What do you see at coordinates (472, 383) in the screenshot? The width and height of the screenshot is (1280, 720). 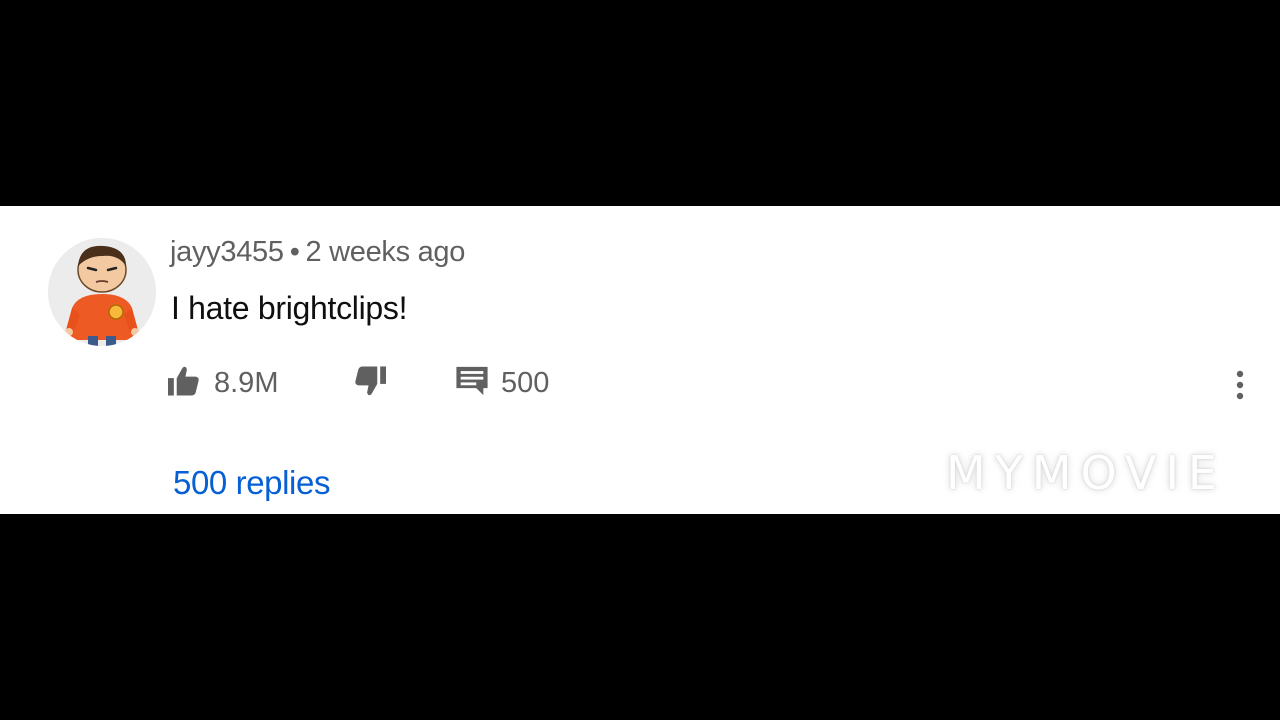 I see `comment-icon` at bounding box center [472, 383].